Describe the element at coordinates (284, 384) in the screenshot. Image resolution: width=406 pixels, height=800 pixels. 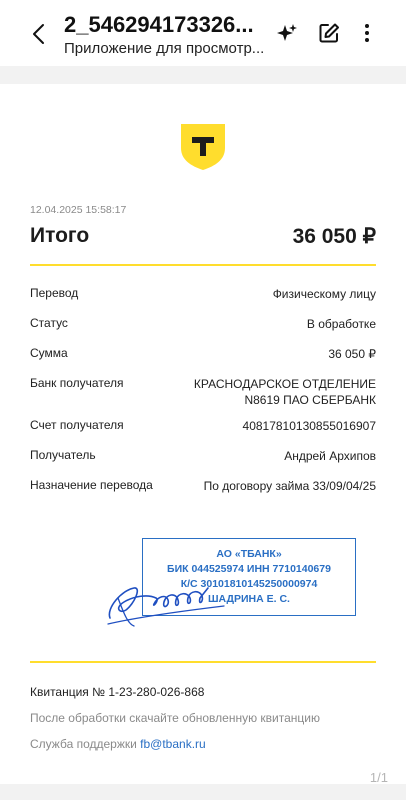
I see `row-value-bank-line1: КРАСНОДАРСКОЕ ОТДЕЛЕНИЕ` at that location.